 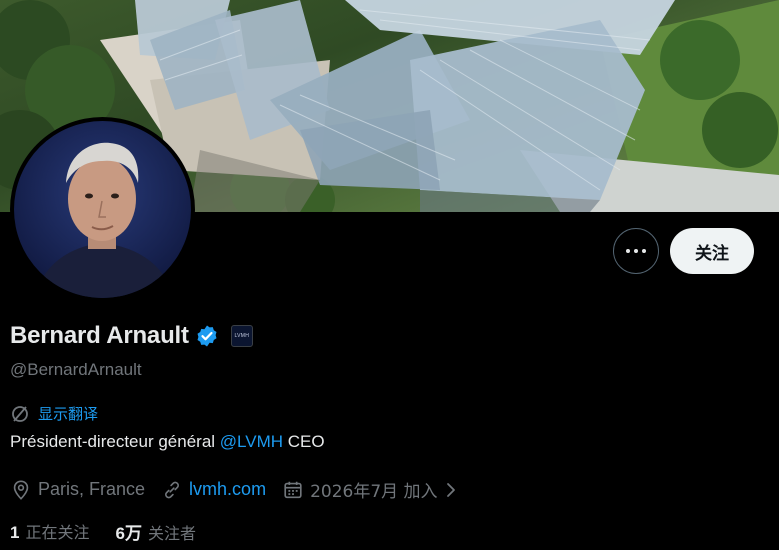 I want to click on location-item: Paris, France, so click(x=77, y=490).